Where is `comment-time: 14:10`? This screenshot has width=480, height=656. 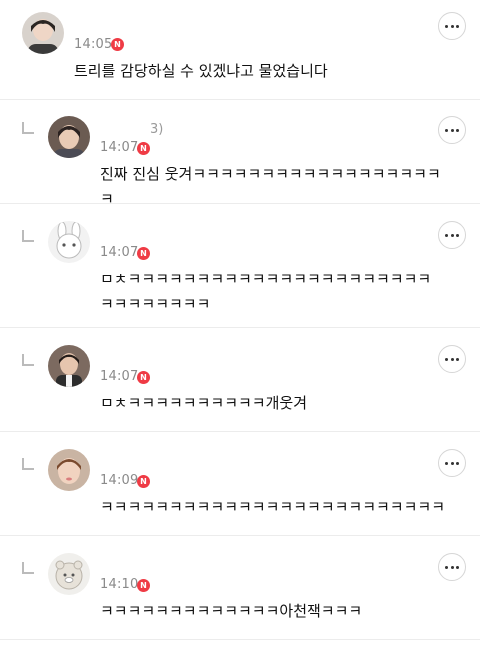 comment-time: 14:10 is located at coordinates (119, 584).